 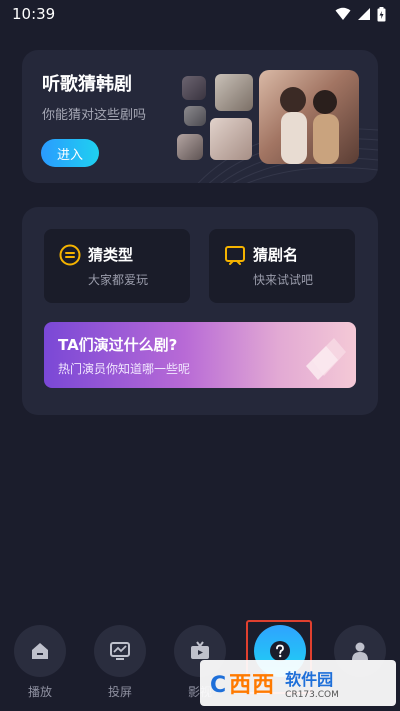 What do you see at coordinates (87, 84) in the screenshot?
I see `banner-title: 听歌猜韩剧` at bounding box center [87, 84].